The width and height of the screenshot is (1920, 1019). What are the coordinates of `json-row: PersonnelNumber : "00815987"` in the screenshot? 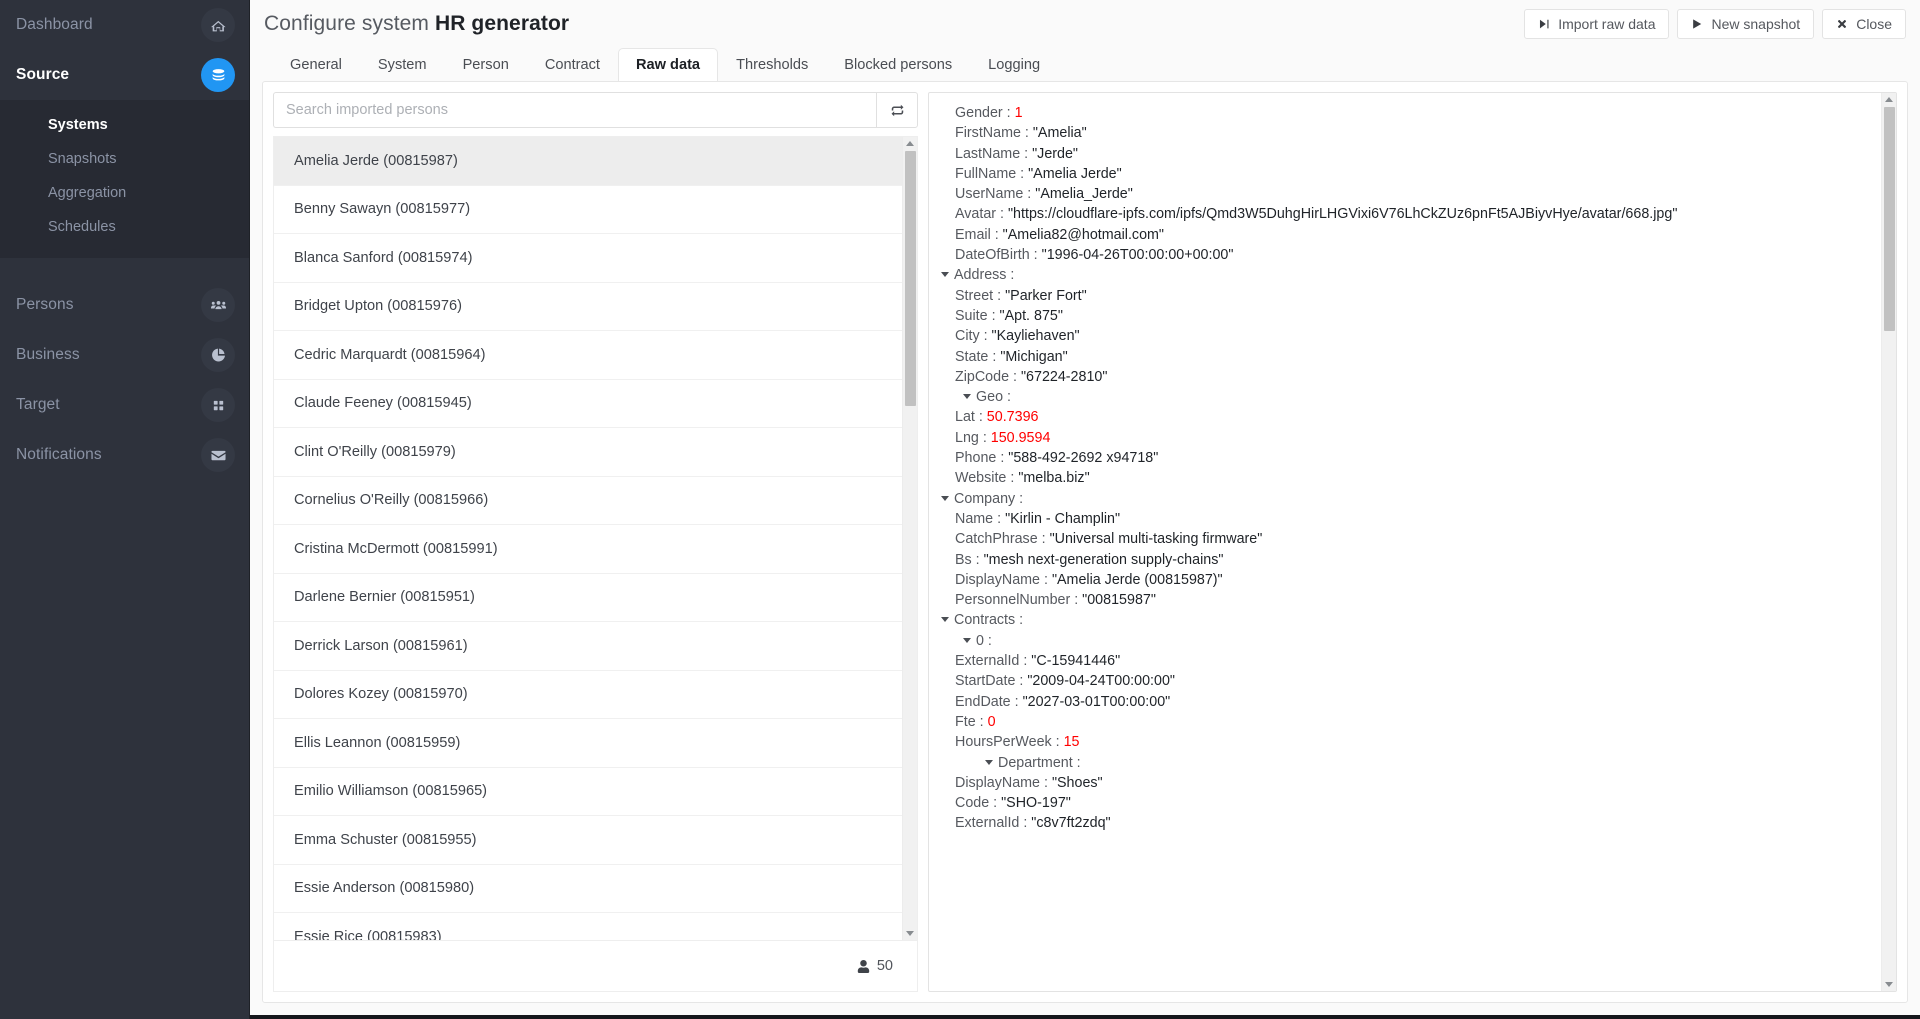 It's located at (1411, 600).